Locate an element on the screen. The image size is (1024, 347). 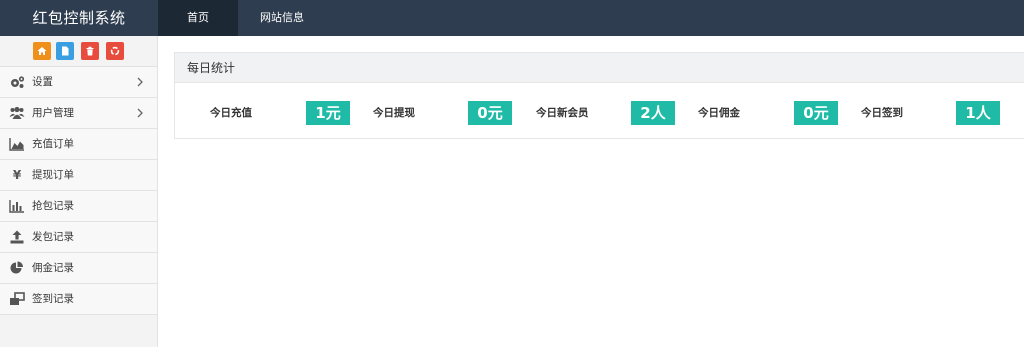
sidebar-item-label: 签到记录 is located at coordinates (53, 299).